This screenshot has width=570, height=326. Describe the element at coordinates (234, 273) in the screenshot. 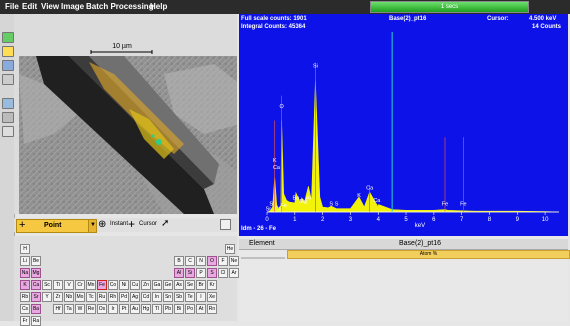

I see `element-ar: Ar` at that location.